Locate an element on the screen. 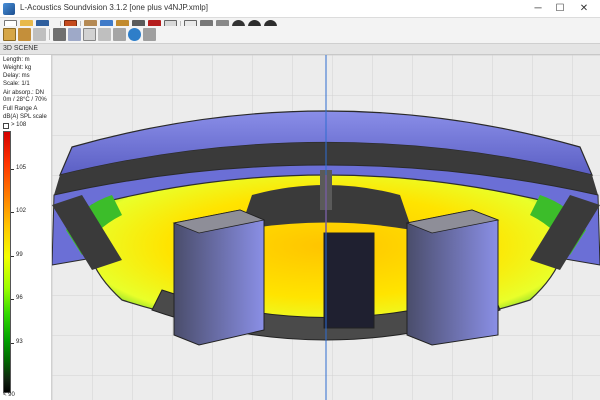 The image size is (600, 400). conditions: 0m / 28°C / 70% is located at coordinates (25, 100).